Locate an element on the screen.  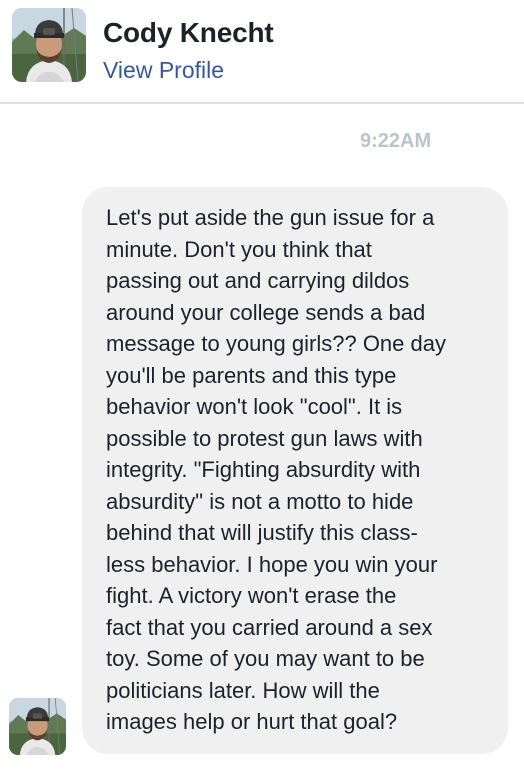
message-timestamp: 9:22AM is located at coordinates (396, 141).